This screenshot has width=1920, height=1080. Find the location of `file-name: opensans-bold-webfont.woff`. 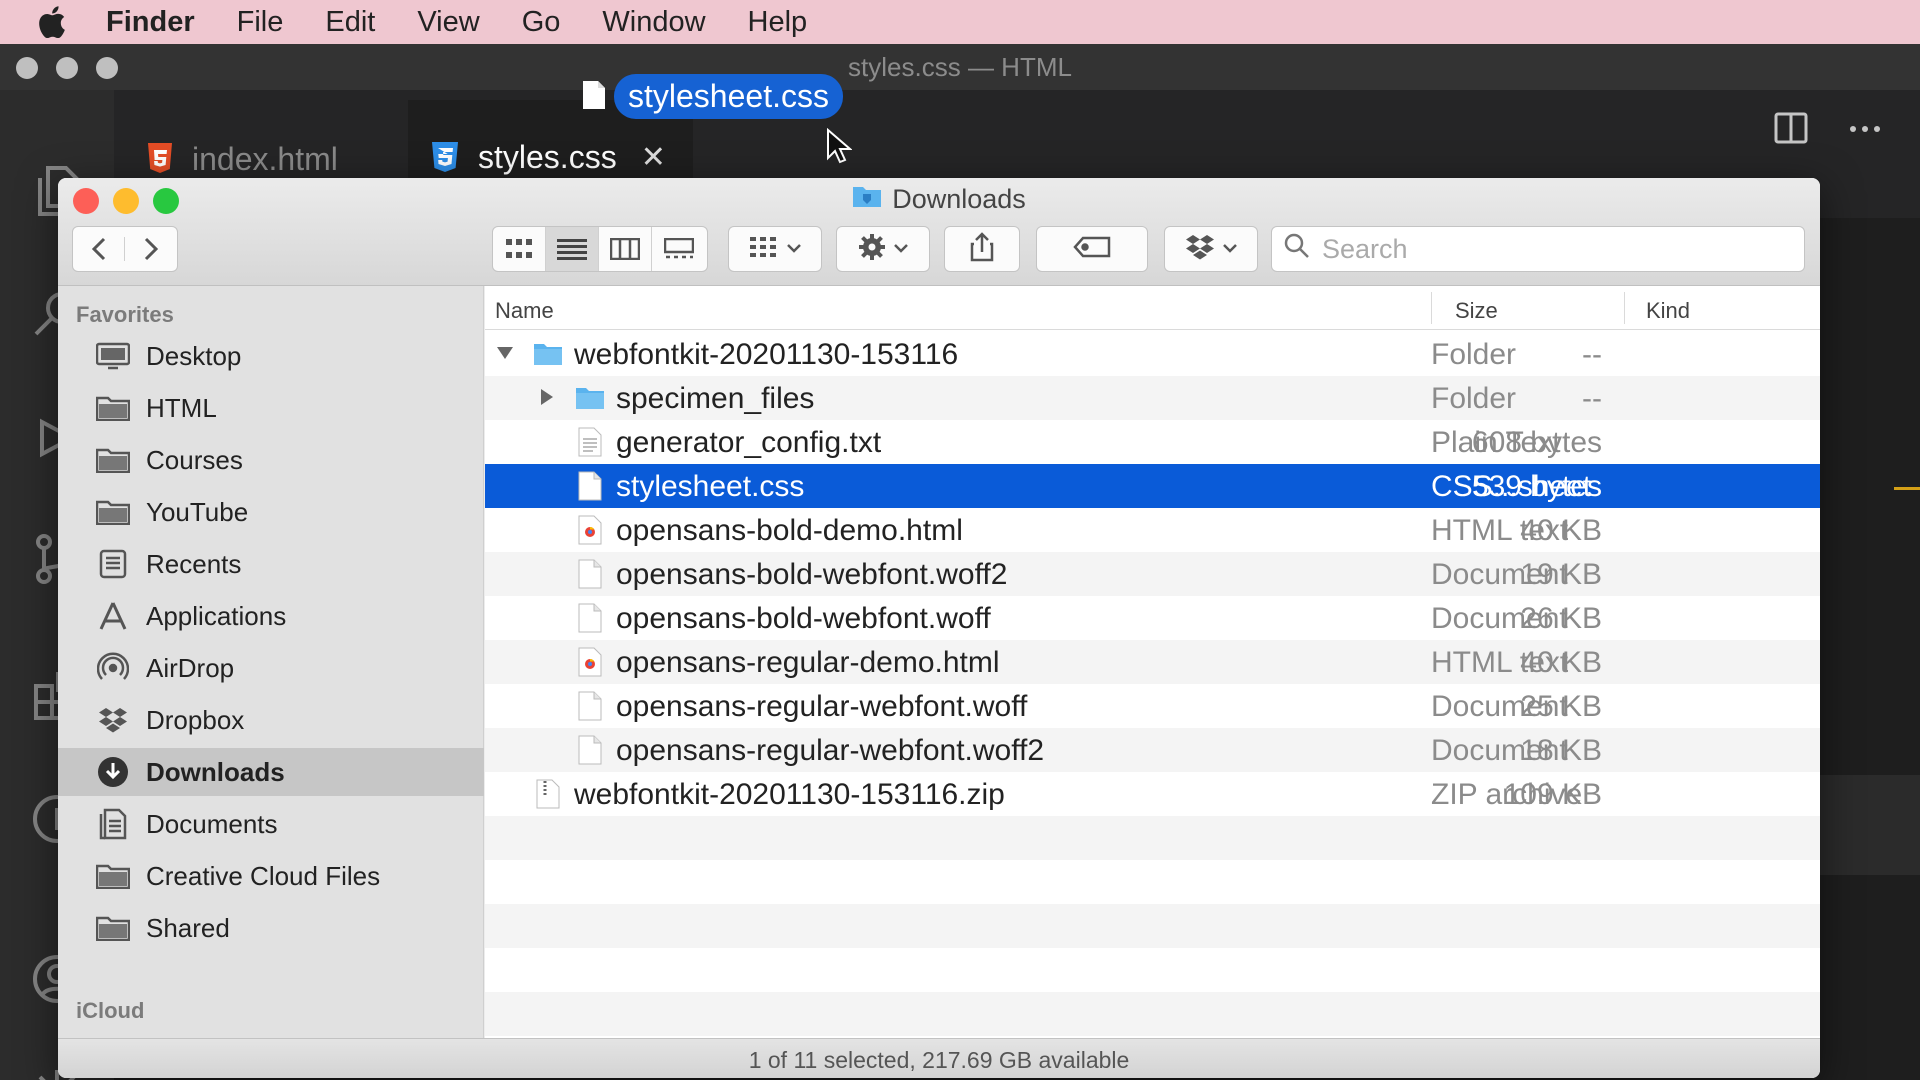

file-name: opensans-bold-webfont.woff is located at coordinates (803, 618).